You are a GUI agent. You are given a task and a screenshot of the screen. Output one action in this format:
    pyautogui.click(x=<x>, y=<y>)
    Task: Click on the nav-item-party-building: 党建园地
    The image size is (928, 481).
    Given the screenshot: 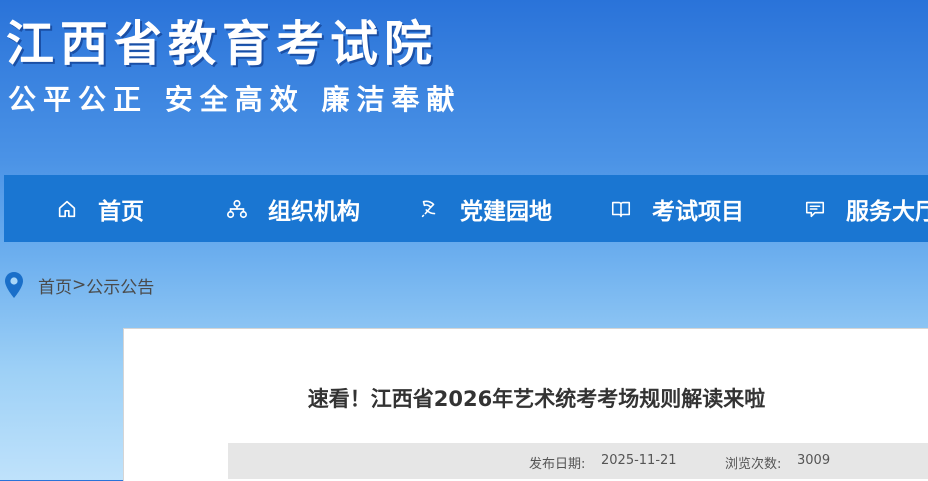 What is the action you would take?
    pyautogui.click(x=485, y=208)
    